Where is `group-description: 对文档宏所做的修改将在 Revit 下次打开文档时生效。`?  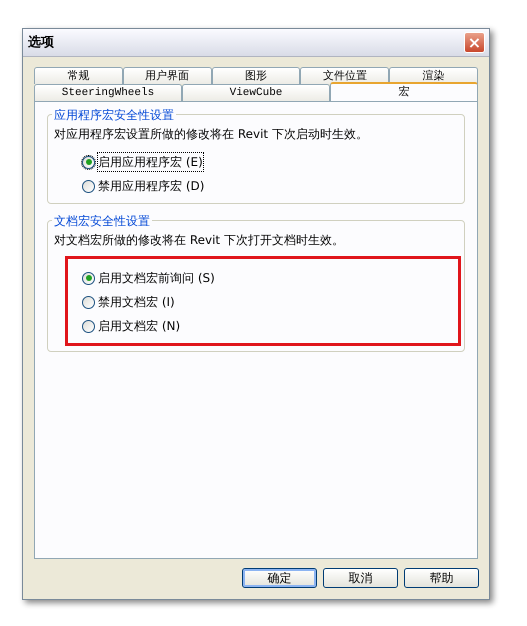
group-description: 对文档宏所做的修改将在 Revit 下次打开文档时生效。 is located at coordinates (199, 240).